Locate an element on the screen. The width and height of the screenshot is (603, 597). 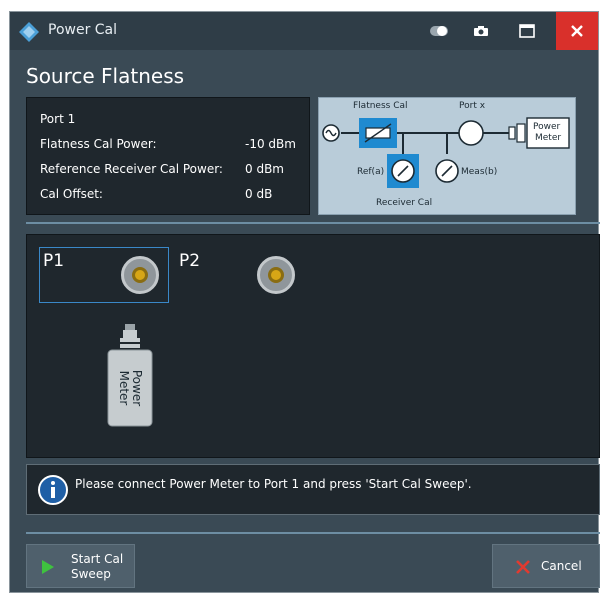
page-title: Source Flatness is located at coordinates (105, 76).